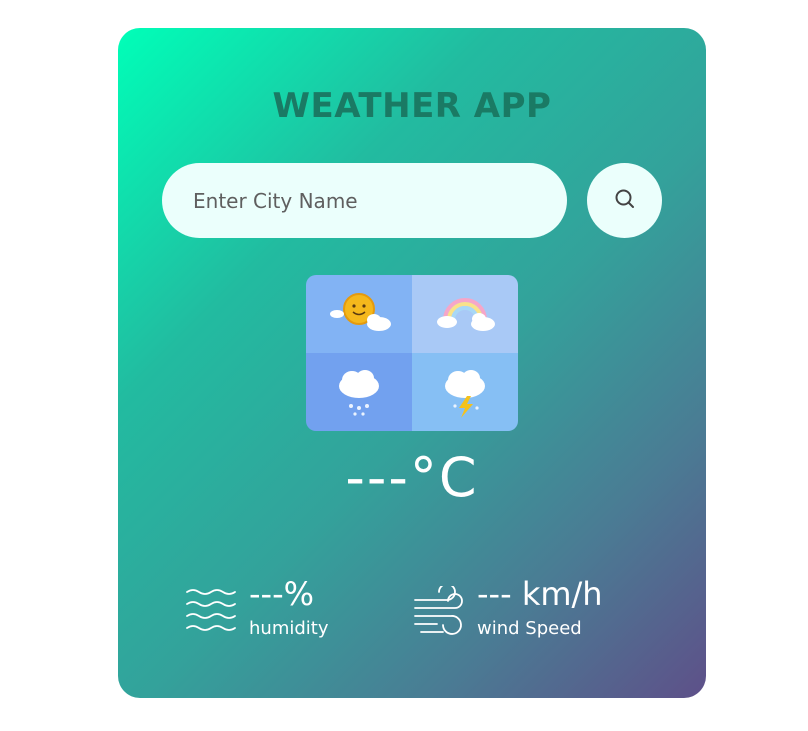  What do you see at coordinates (412, 106) in the screenshot?
I see `app-title: WEATHER APP` at bounding box center [412, 106].